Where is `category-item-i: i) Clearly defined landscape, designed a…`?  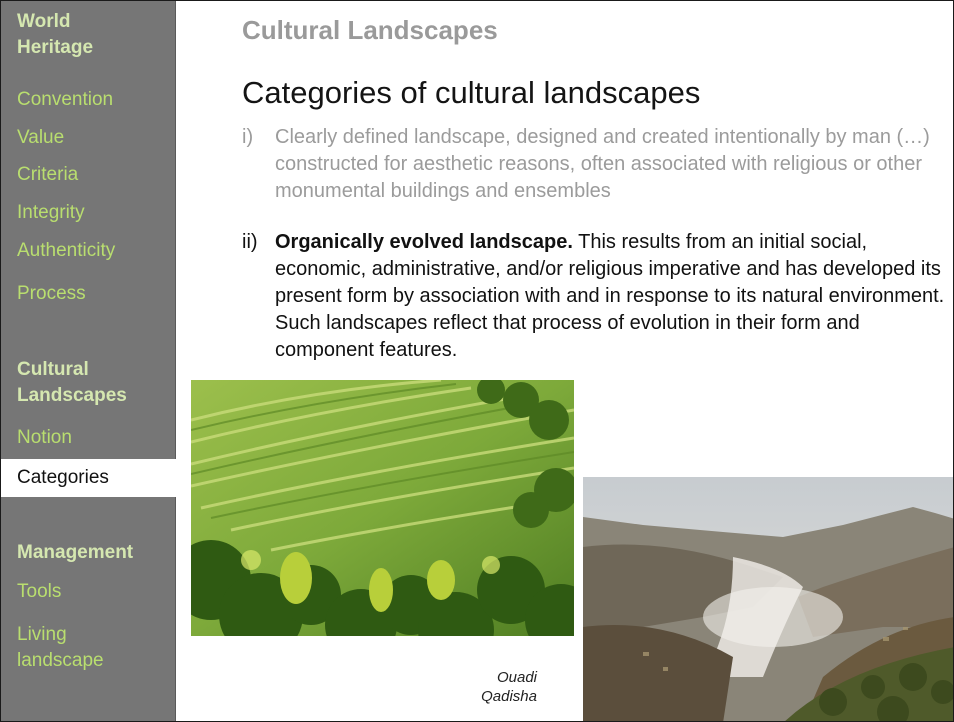 category-item-i: i) Clearly defined landscape, designed a… is located at coordinates (597, 164).